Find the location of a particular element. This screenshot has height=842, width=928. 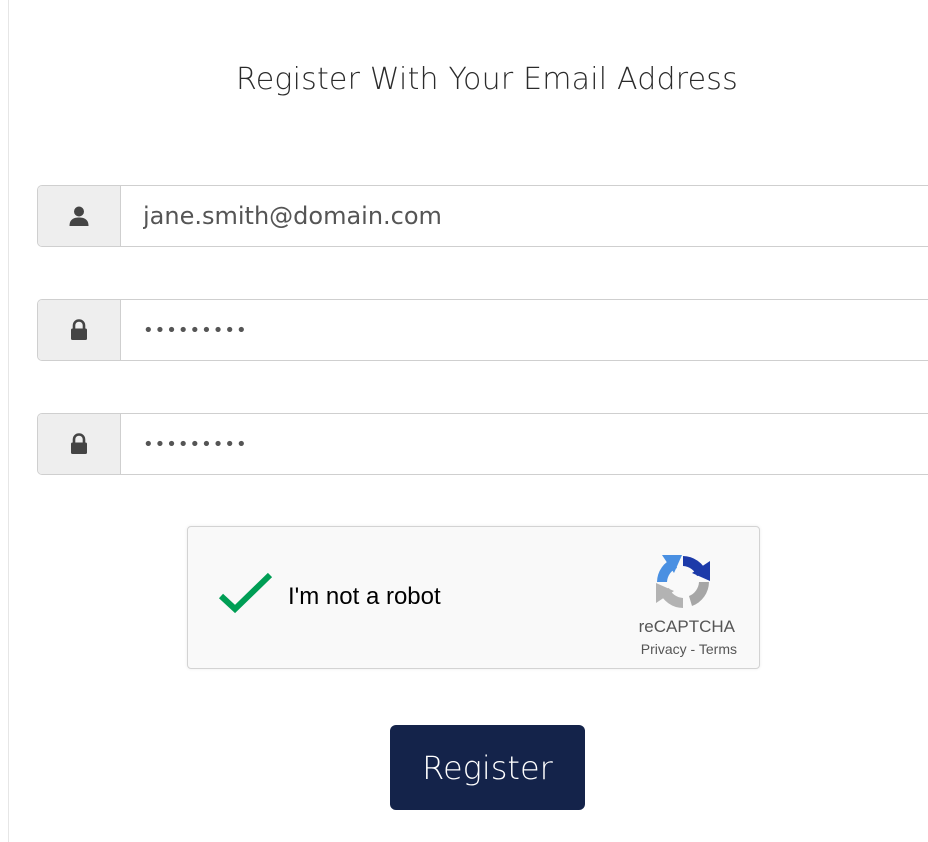

recaptcha-links: Privacy - Terms is located at coordinates (689, 649).